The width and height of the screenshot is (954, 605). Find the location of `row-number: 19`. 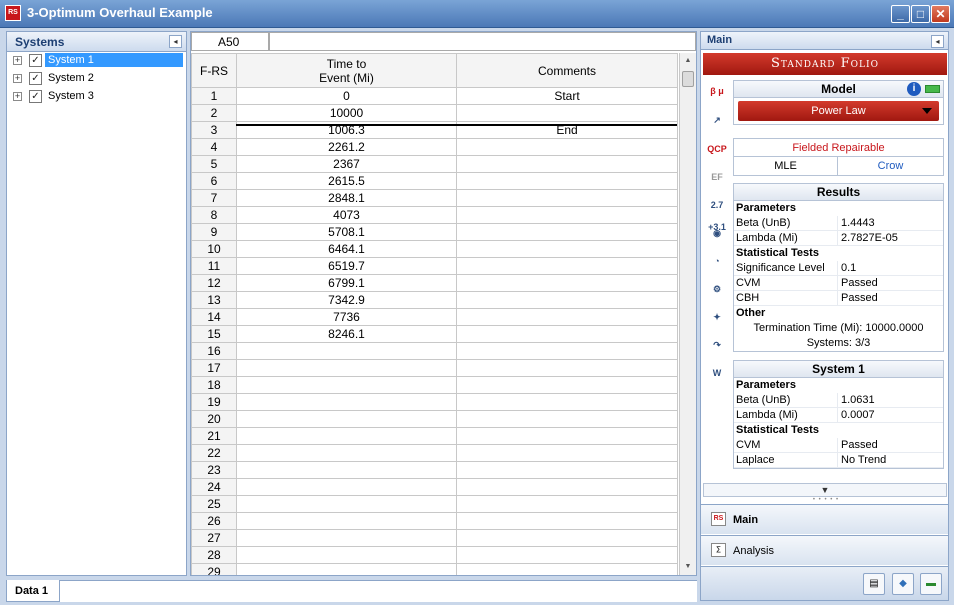

row-number: 19 is located at coordinates (214, 402).